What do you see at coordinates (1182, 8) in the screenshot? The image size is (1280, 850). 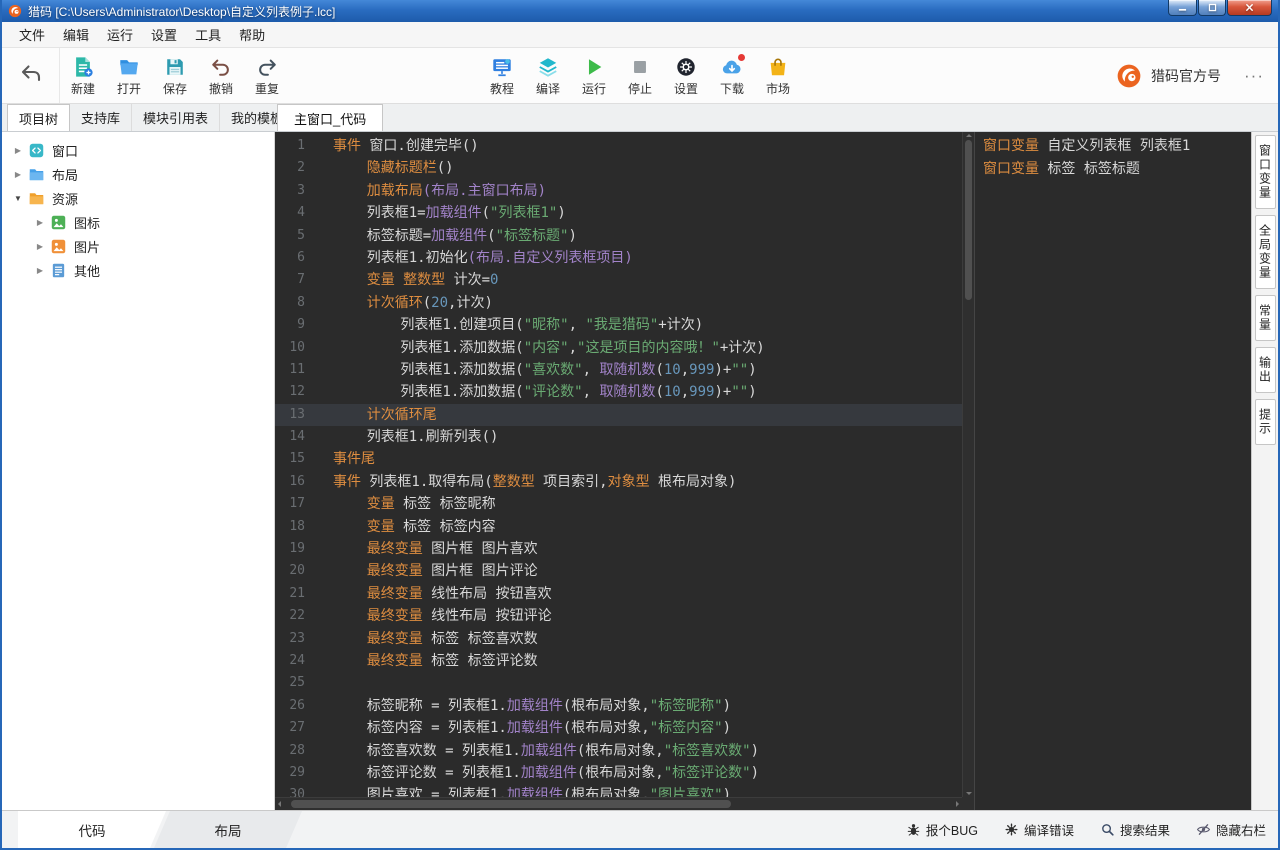 I see `minimize-button` at bounding box center [1182, 8].